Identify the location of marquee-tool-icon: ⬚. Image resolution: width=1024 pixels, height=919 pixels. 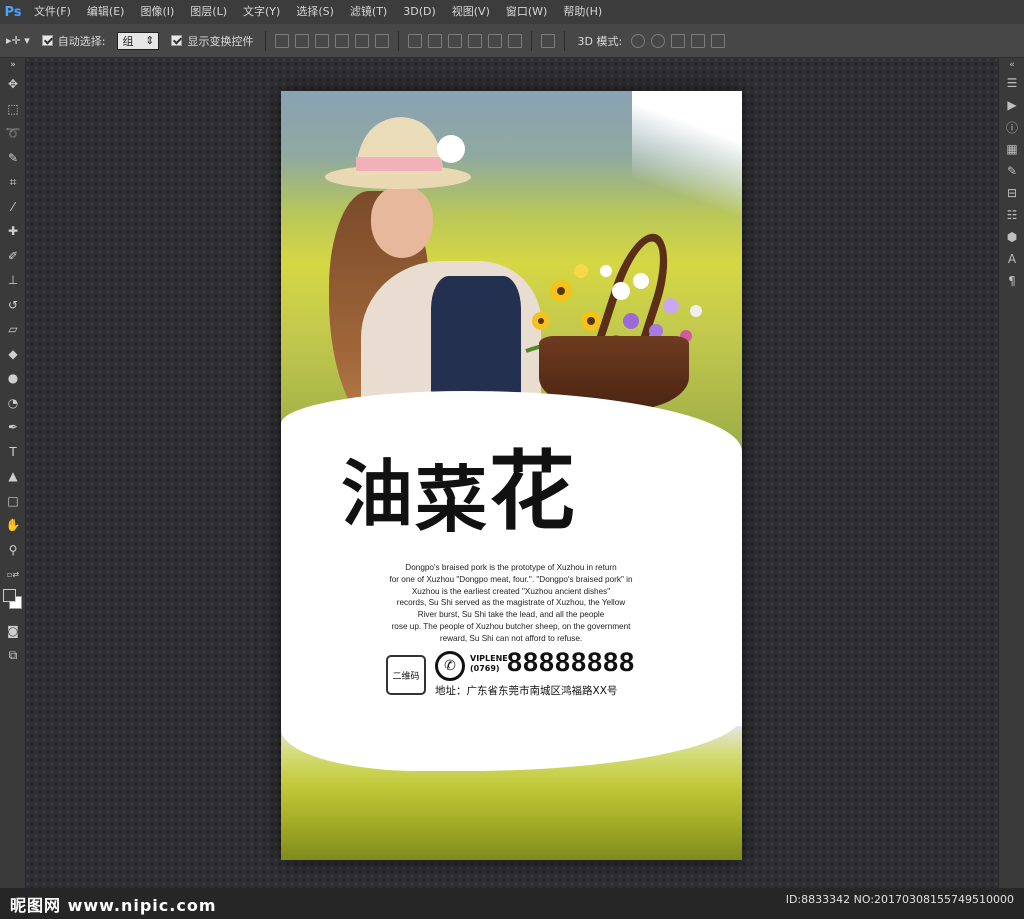
(13, 109).